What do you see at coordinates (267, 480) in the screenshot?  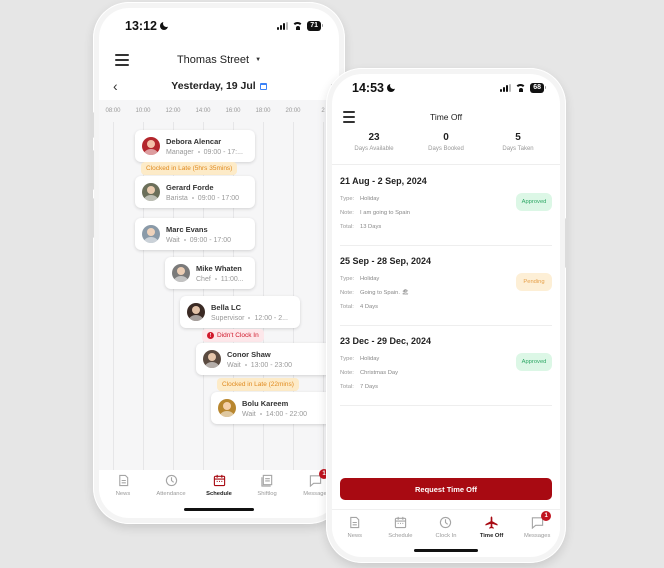 I see `shiftlog-icon` at bounding box center [267, 480].